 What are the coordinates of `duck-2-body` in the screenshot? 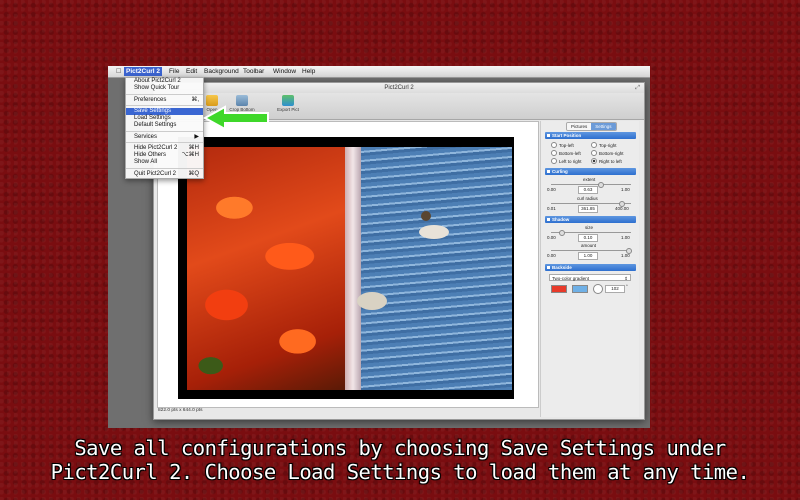 It's located at (372, 301).